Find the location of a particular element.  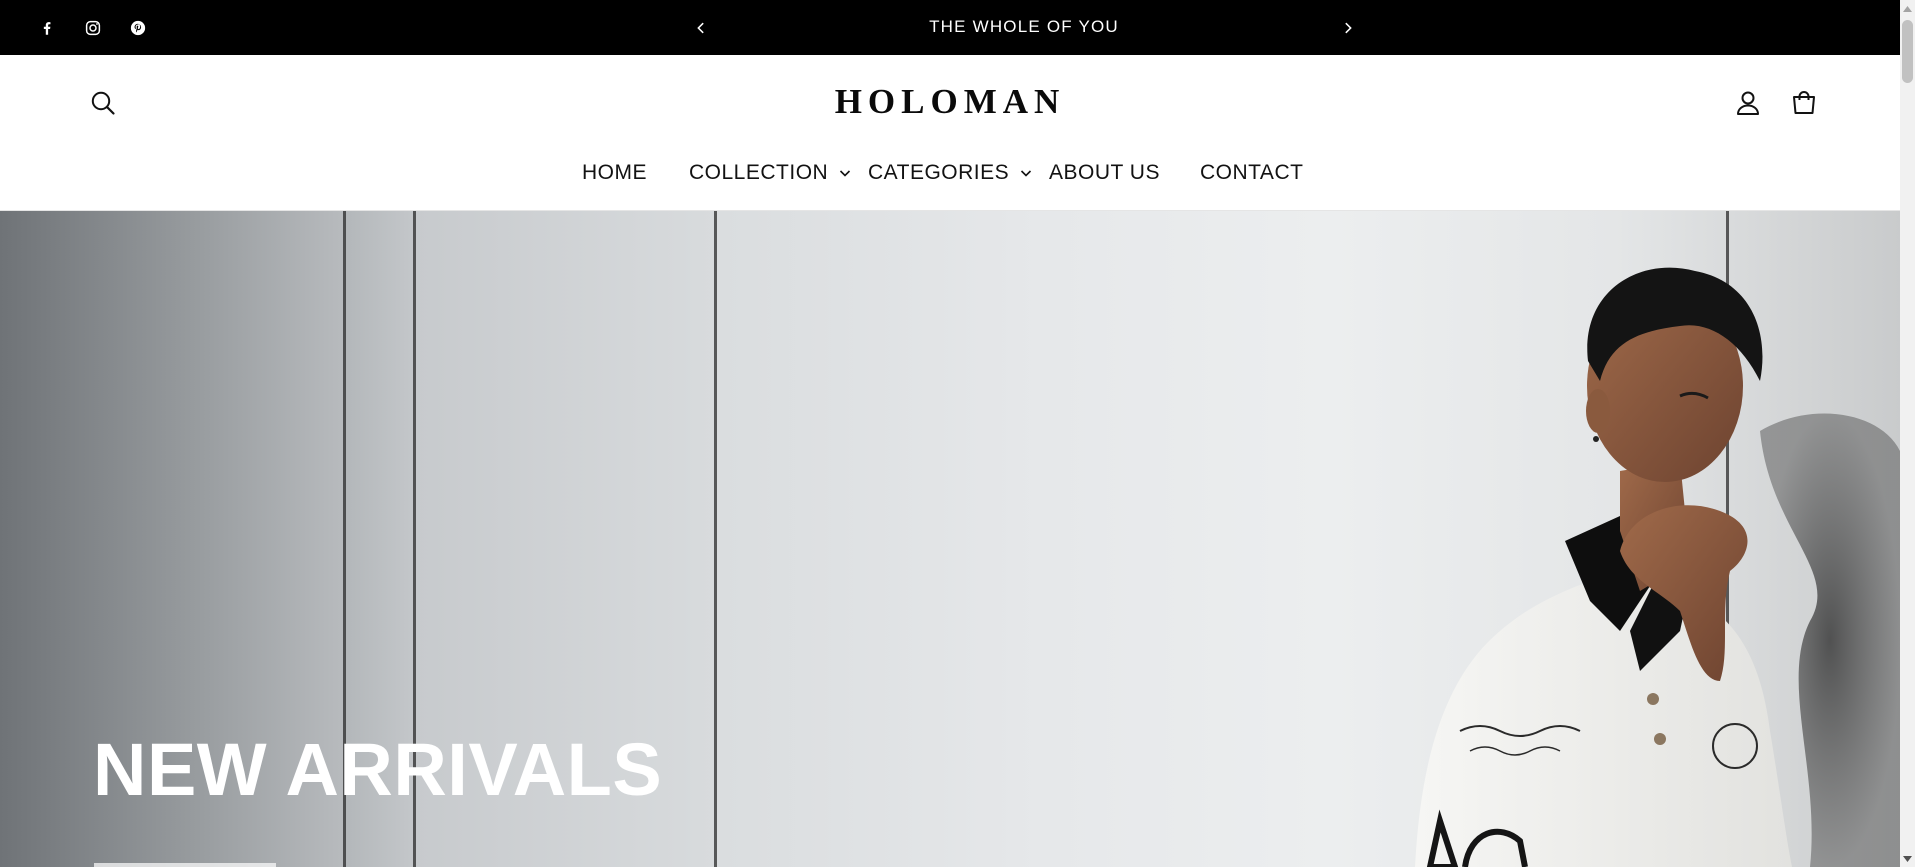

announcement-text: THE WHOLE OF YOU is located at coordinates (1024, 26).